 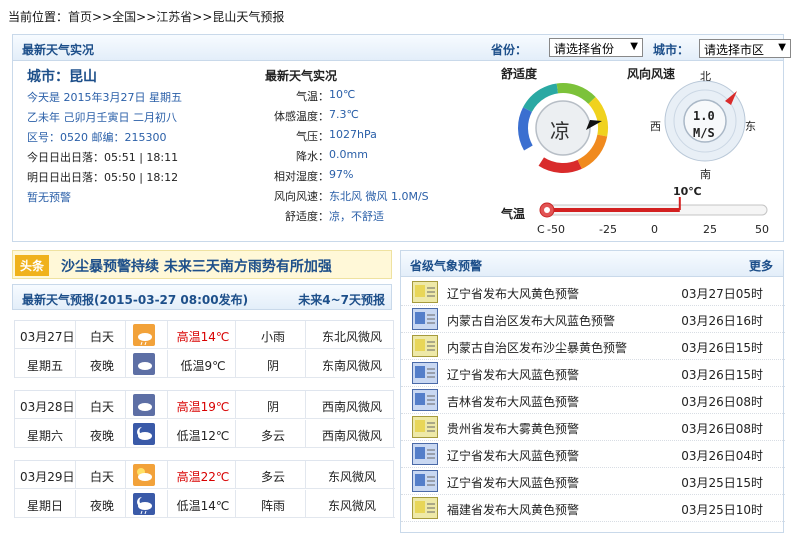 I want to click on forecast-wind: 东风微风, so click(x=351, y=477).